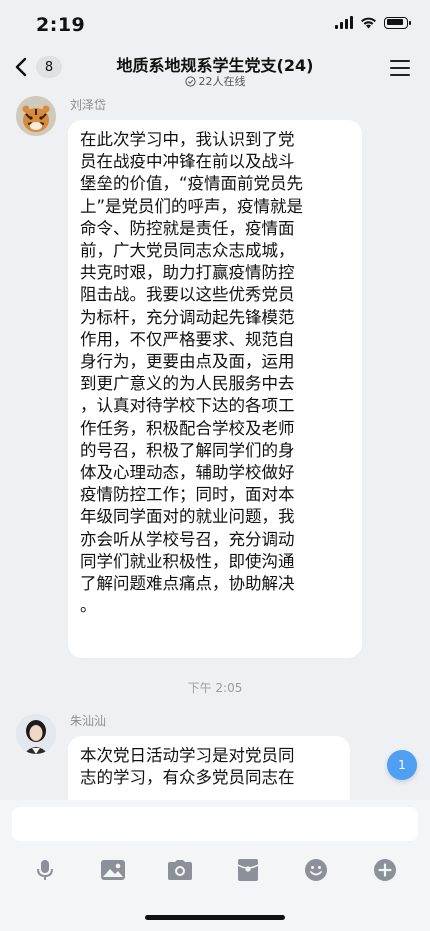 The width and height of the screenshot is (430, 931). What do you see at coordinates (187, 406) in the screenshot?
I see `message-text: ，认真对待学校下达的各项工` at bounding box center [187, 406].